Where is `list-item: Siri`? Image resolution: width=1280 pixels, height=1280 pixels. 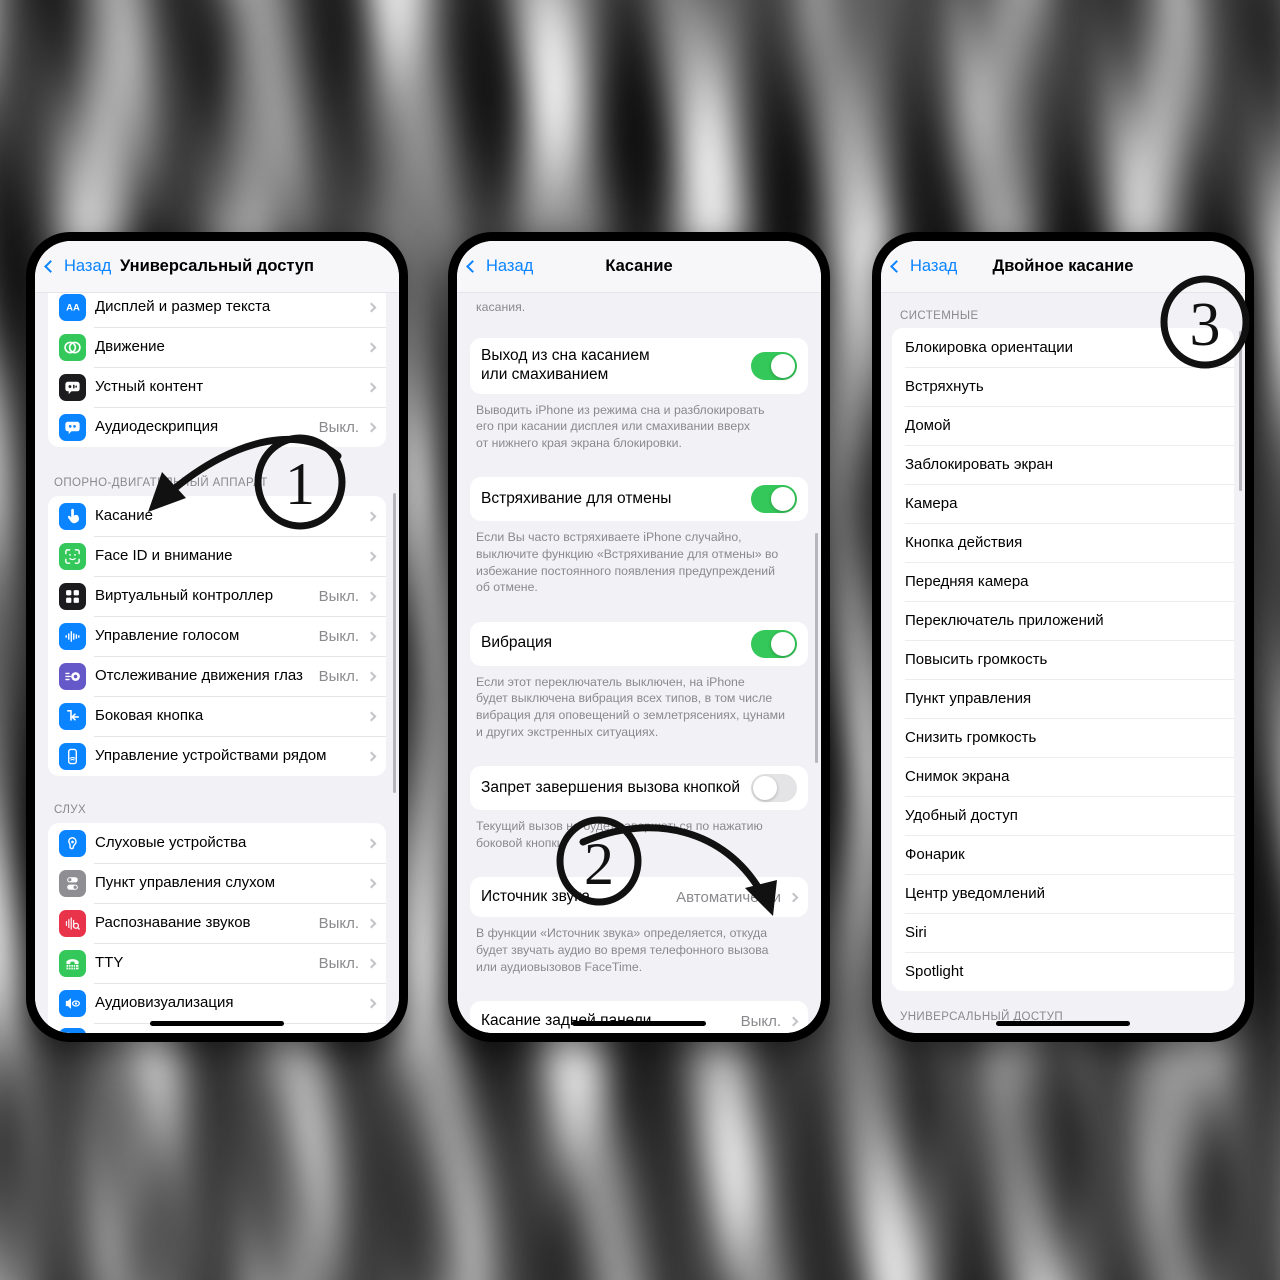
list-item: Siri is located at coordinates (1063, 932).